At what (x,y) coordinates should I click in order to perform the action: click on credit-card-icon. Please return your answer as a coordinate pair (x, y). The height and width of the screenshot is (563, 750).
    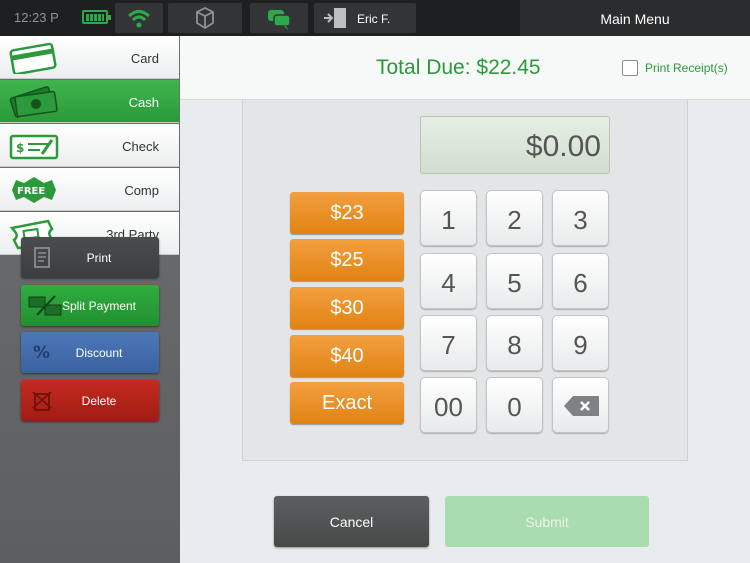
    Looking at the image, I should click on (33, 58).